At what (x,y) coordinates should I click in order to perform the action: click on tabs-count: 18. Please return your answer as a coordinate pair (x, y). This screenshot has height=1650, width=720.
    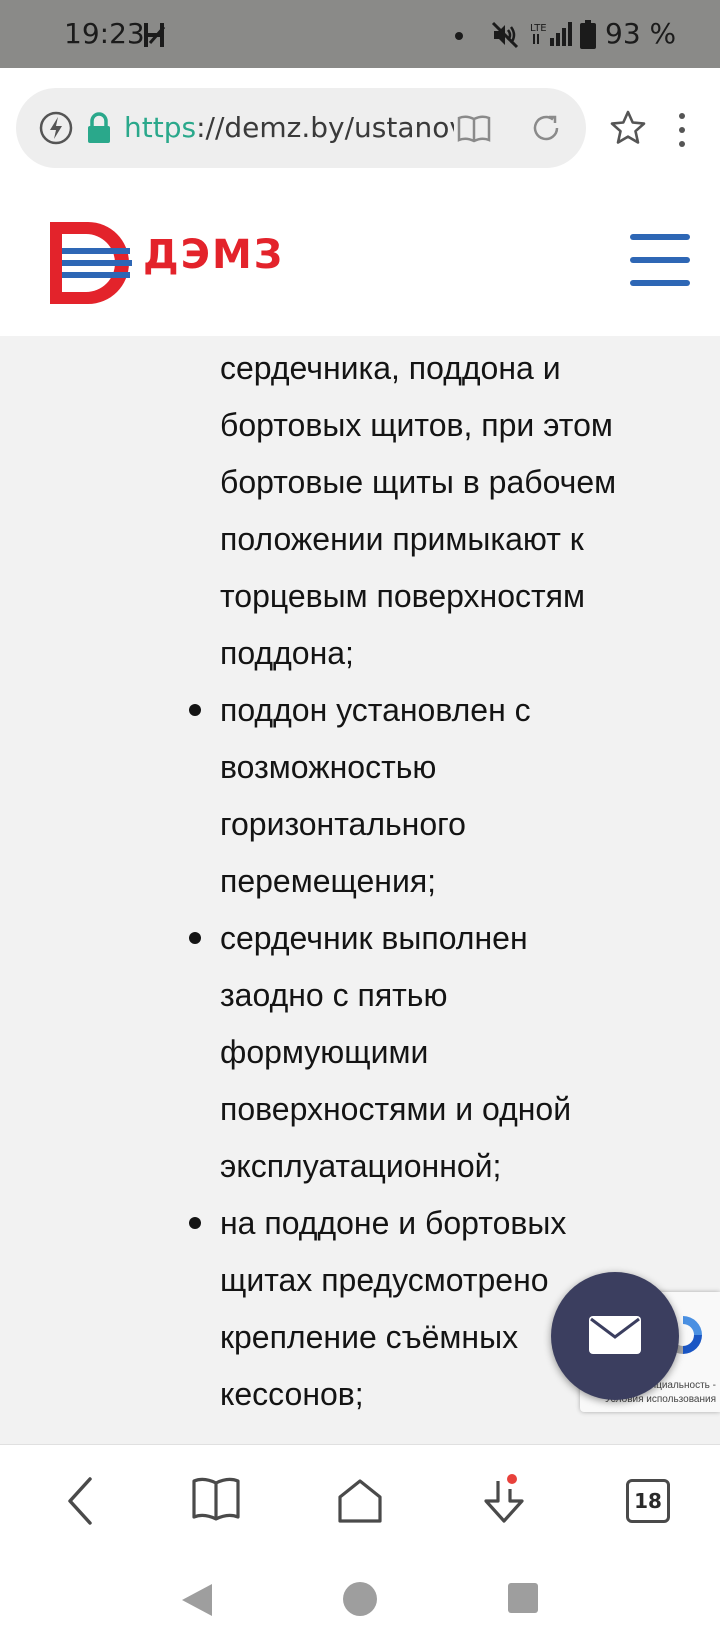
    Looking at the image, I should click on (648, 1501).